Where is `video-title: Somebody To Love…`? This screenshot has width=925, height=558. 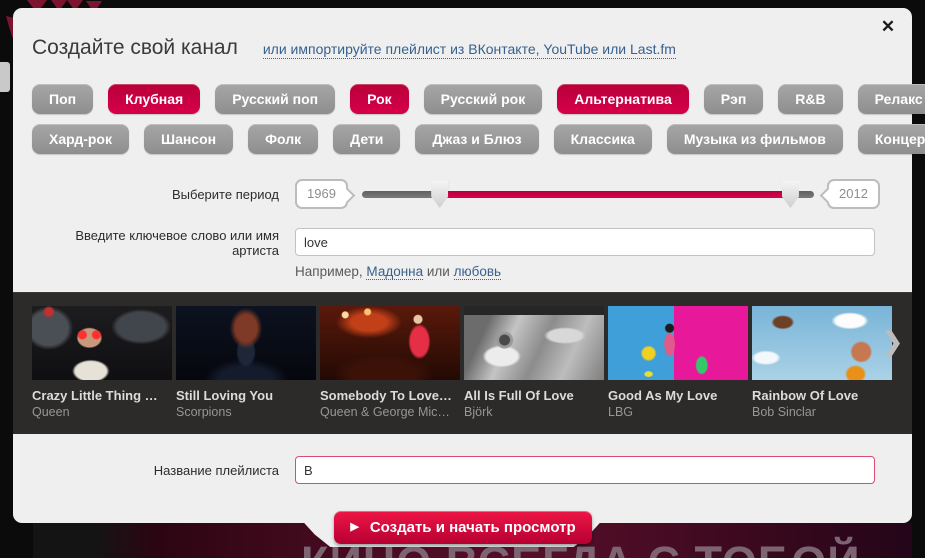 video-title: Somebody To Love… is located at coordinates (386, 395).